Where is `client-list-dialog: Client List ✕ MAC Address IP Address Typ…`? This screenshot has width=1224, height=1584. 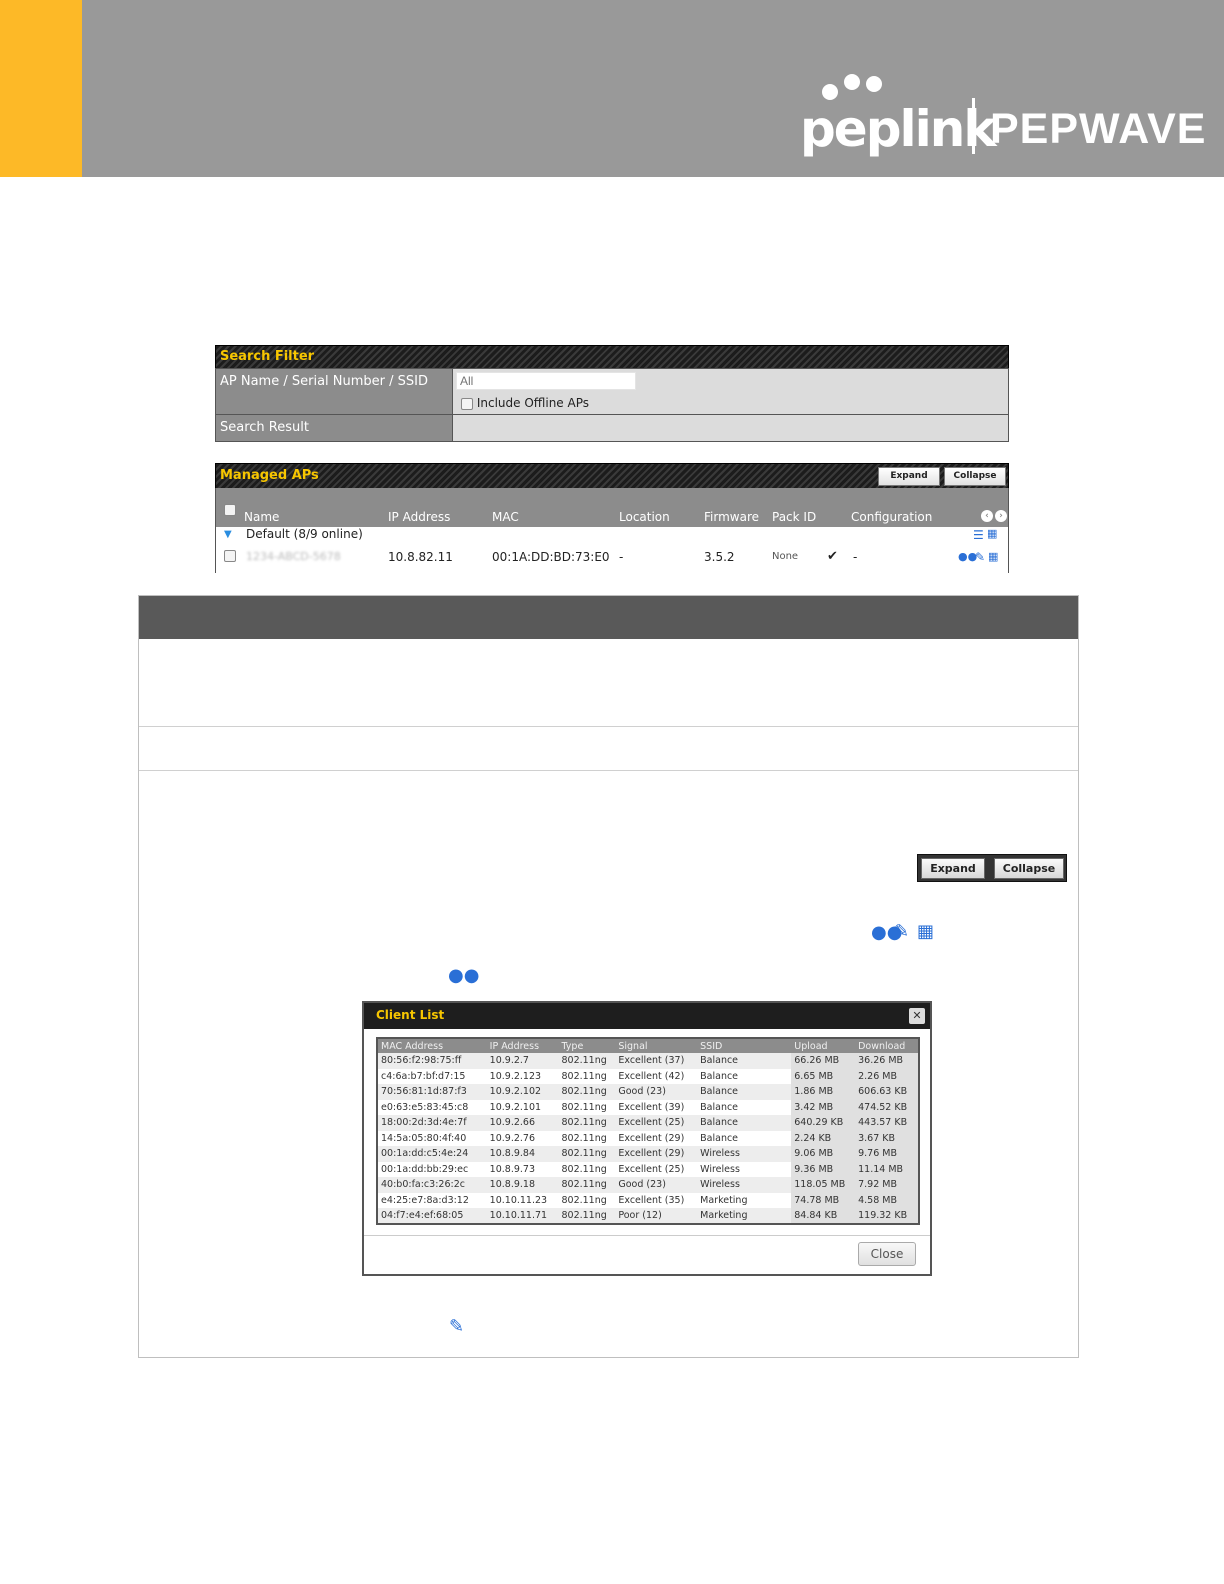
client-list-dialog: Client List ✕ MAC Address IP Address Typ… is located at coordinates (647, 1138).